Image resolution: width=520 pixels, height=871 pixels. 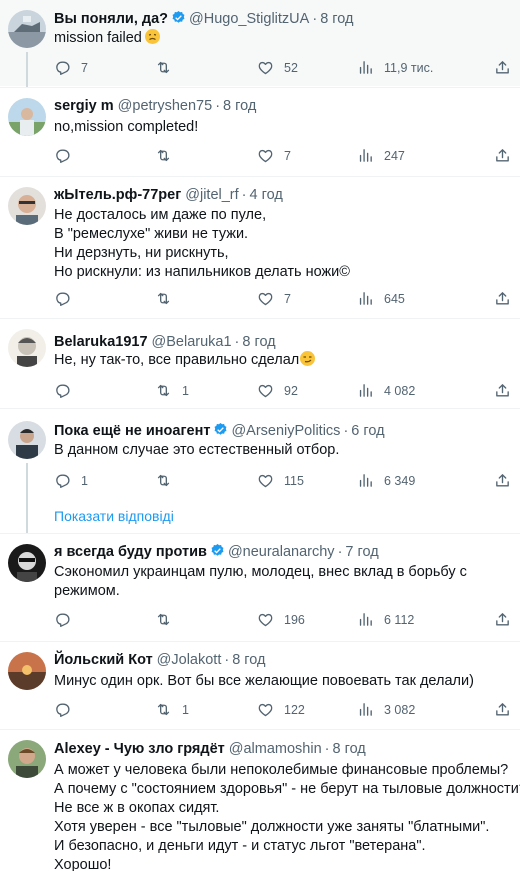 What do you see at coordinates (189, 660) in the screenshot?
I see `author-handle: @Jolakott` at bounding box center [189, 660].